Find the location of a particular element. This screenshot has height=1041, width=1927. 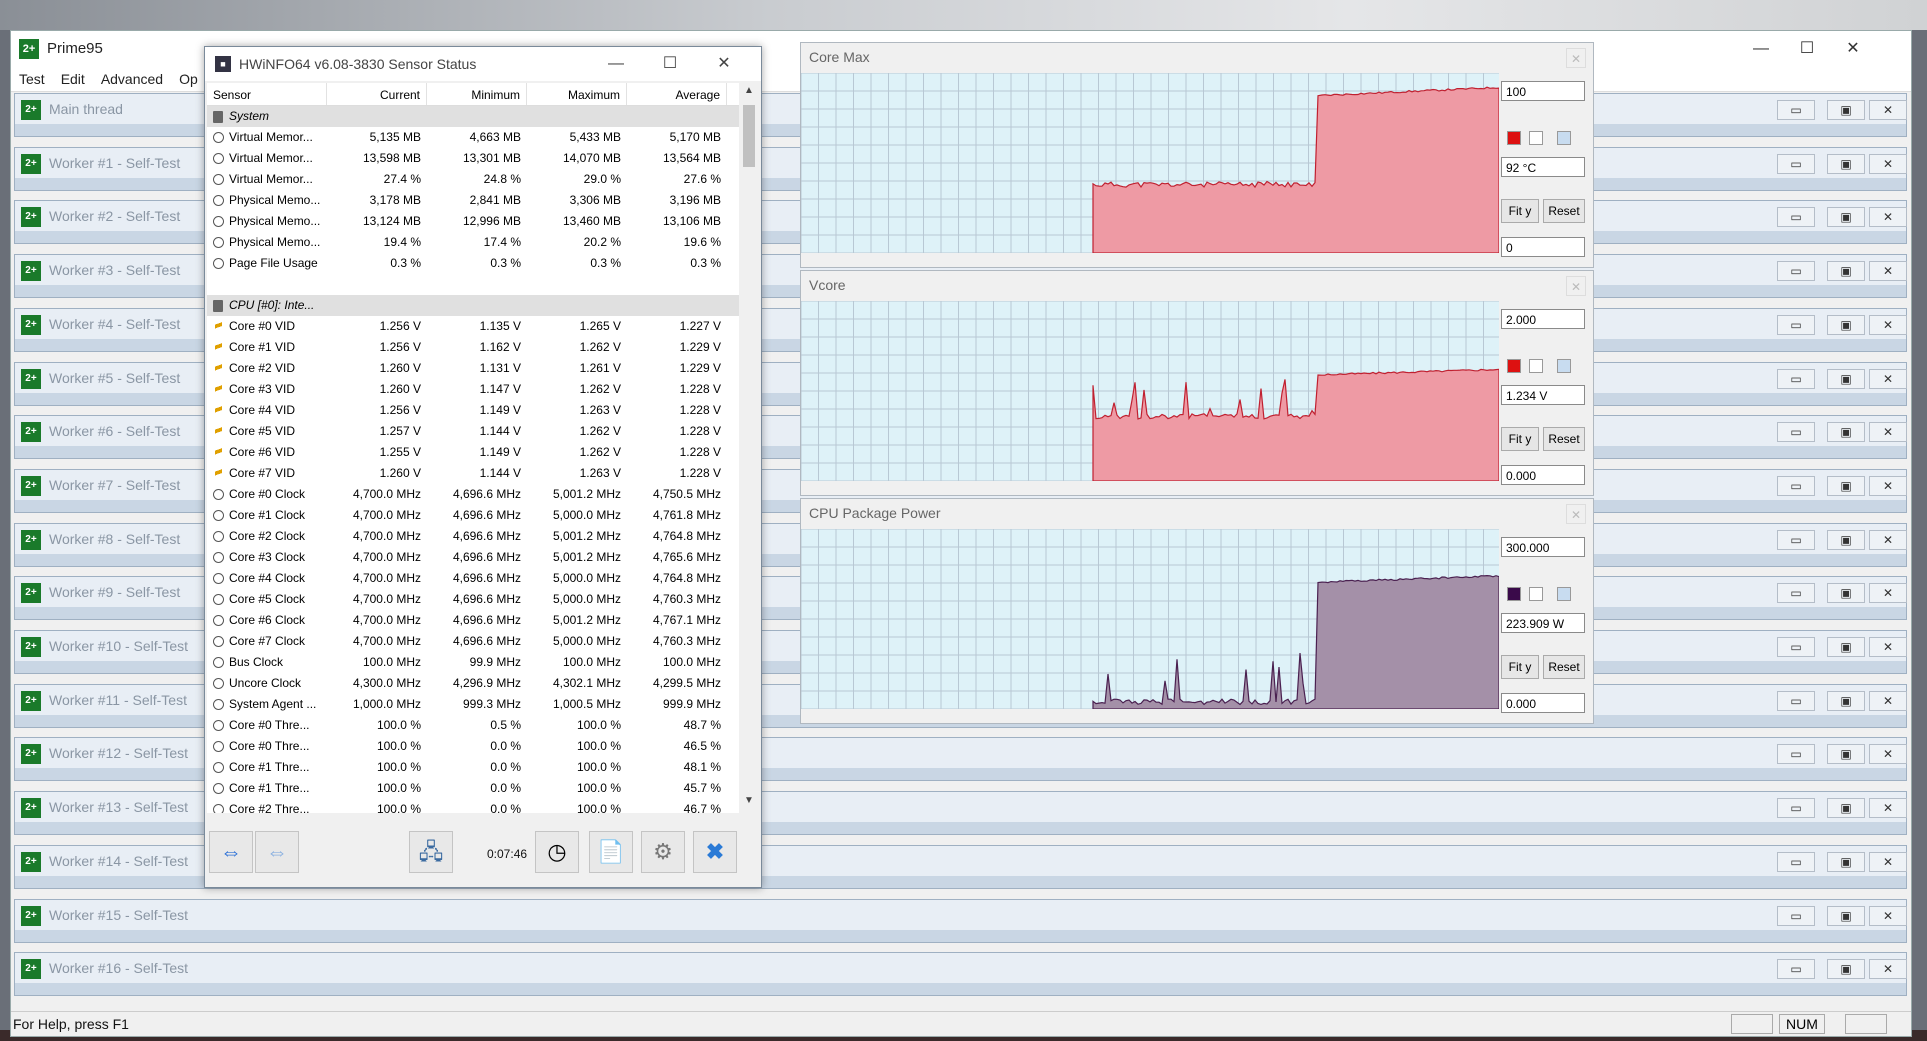

sensor-scrollbar: ▲ ▼ is located at coordinates (749, 448).